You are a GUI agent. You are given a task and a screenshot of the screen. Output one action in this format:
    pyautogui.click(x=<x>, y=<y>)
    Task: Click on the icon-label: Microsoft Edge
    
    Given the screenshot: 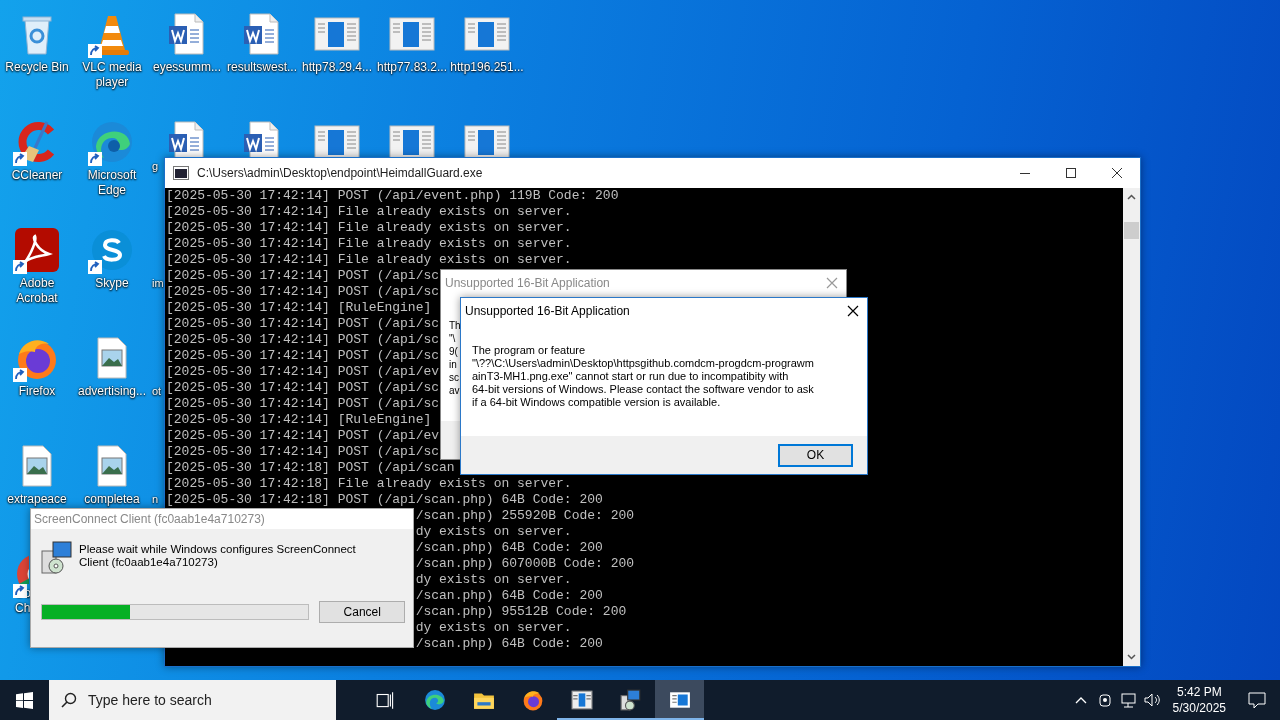 What is the action you would take?
    pyautogui.click(x=112, y=183)
    